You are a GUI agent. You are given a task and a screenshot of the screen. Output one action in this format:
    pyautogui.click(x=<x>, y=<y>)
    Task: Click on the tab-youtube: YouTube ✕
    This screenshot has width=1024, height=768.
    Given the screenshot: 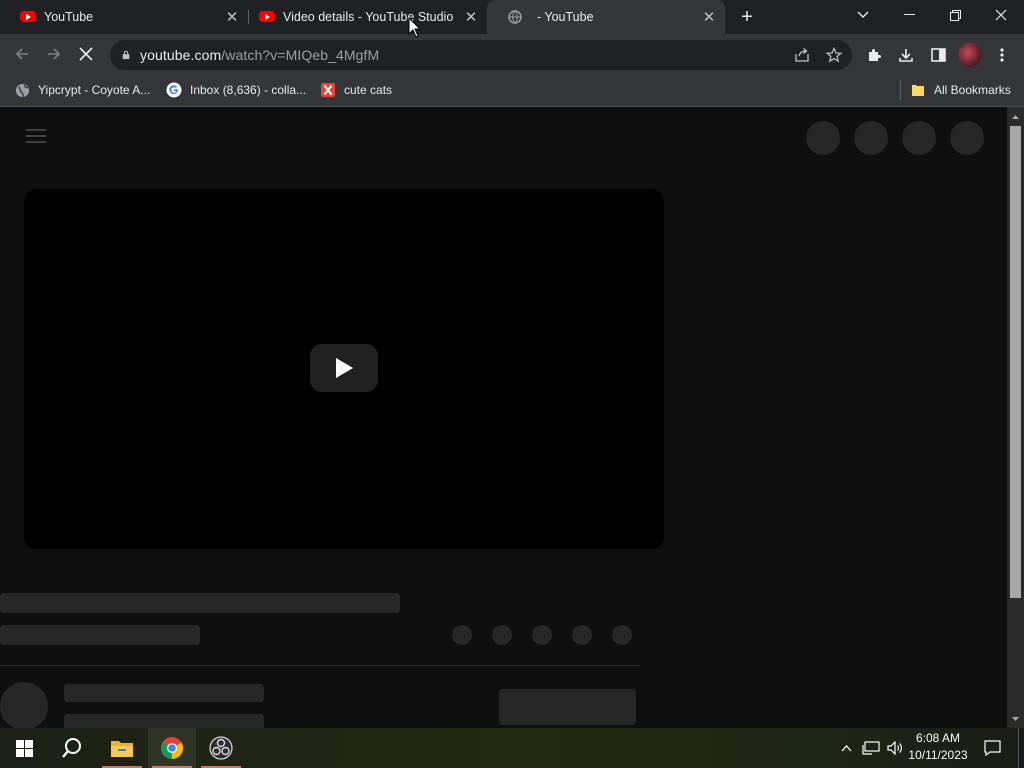 What is the action you would take?
    pyautogui.click(x=124, y=17)
    